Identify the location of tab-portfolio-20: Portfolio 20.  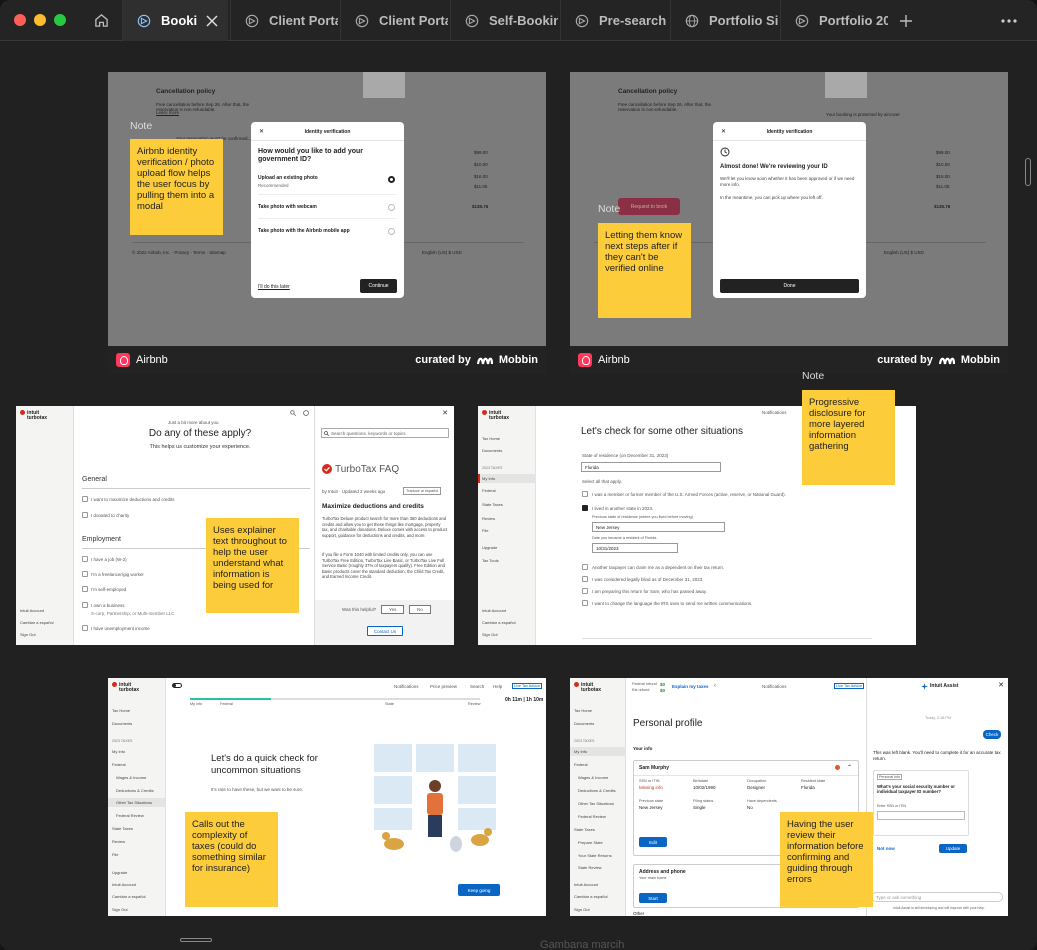
(834, 20).